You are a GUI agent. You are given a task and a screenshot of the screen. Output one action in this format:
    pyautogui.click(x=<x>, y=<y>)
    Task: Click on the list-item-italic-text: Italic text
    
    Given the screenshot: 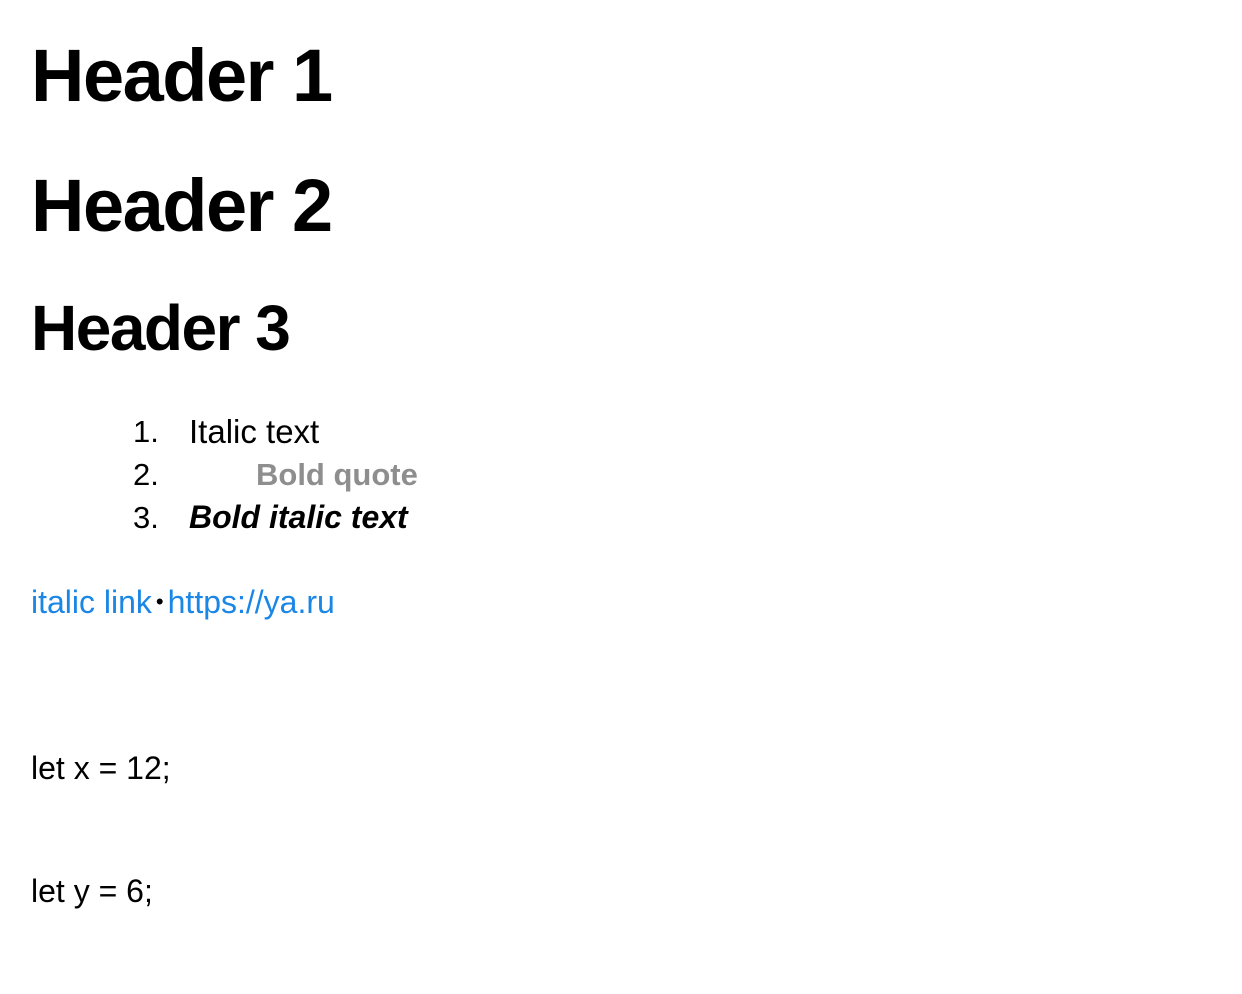 What is the action you would take?
    pyautogui.click(x=254, y=431)
    